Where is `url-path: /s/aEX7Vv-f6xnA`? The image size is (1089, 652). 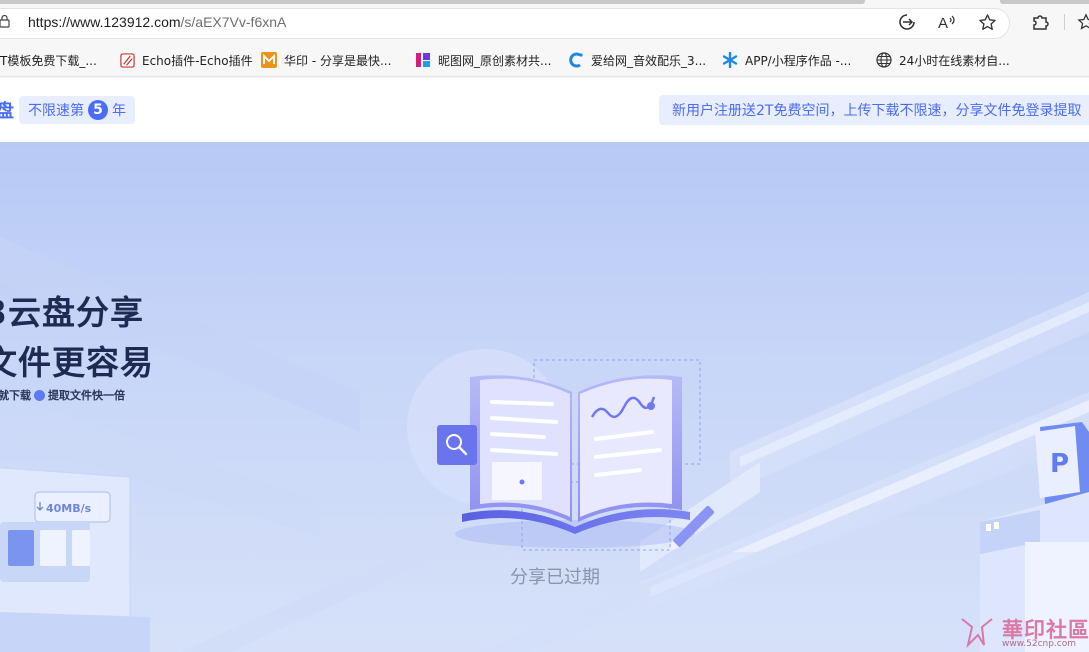 url-path: /s/aEX7Vv-f6xnA is located at coordinates (233, 22).